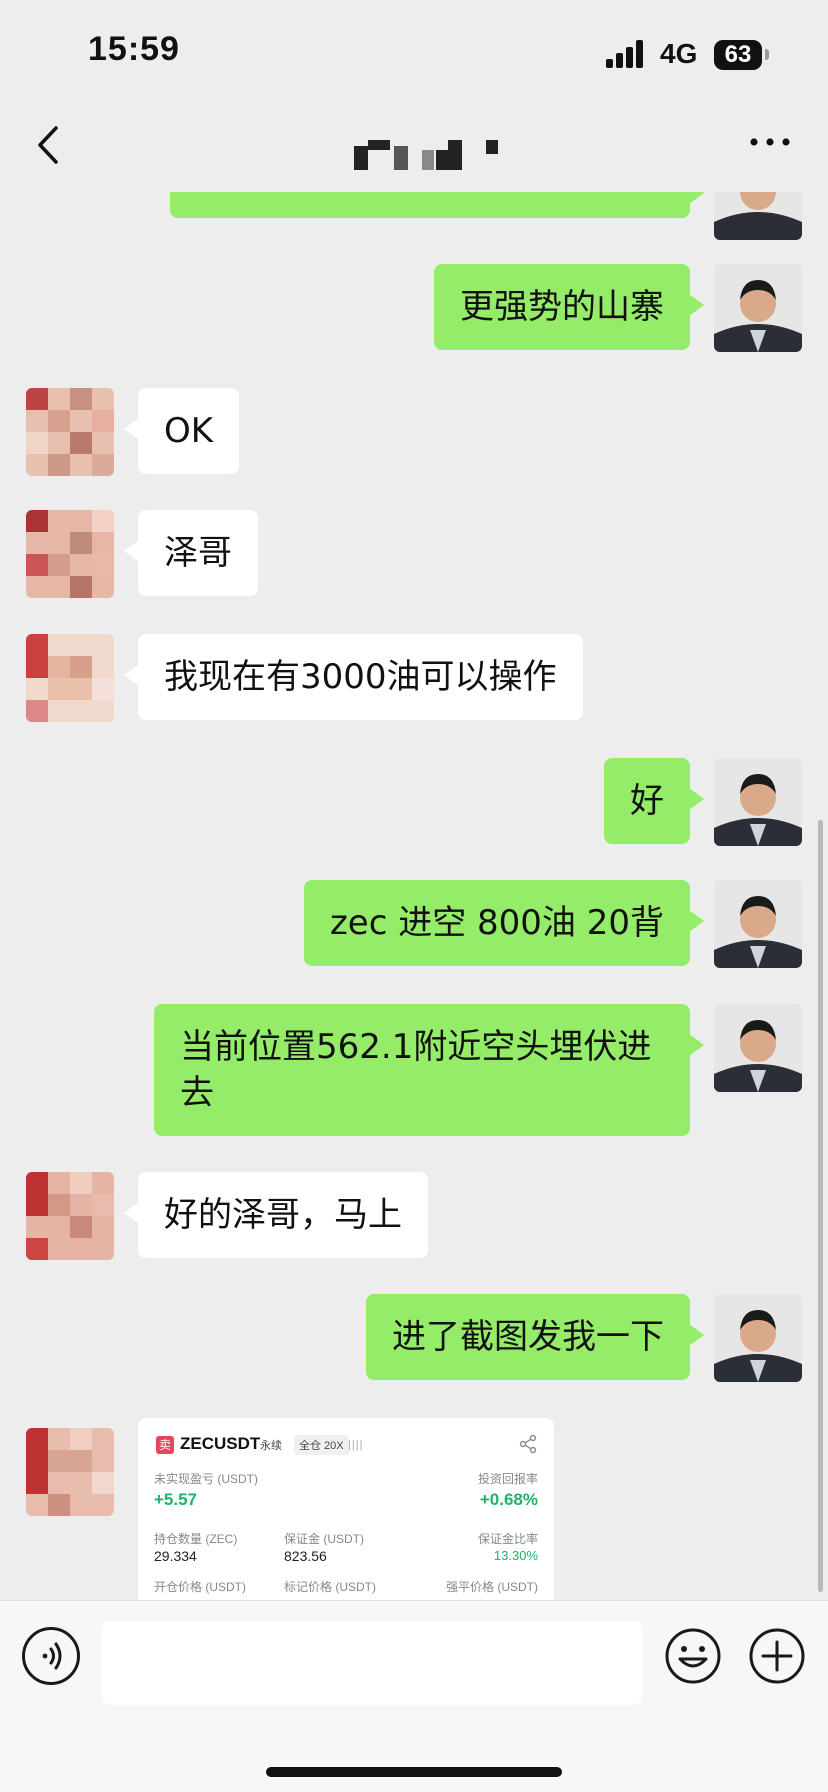 Image resolution: width=828 pixels, height=1792 pixels. I want to click on scrollbar, so click(820, 1206).